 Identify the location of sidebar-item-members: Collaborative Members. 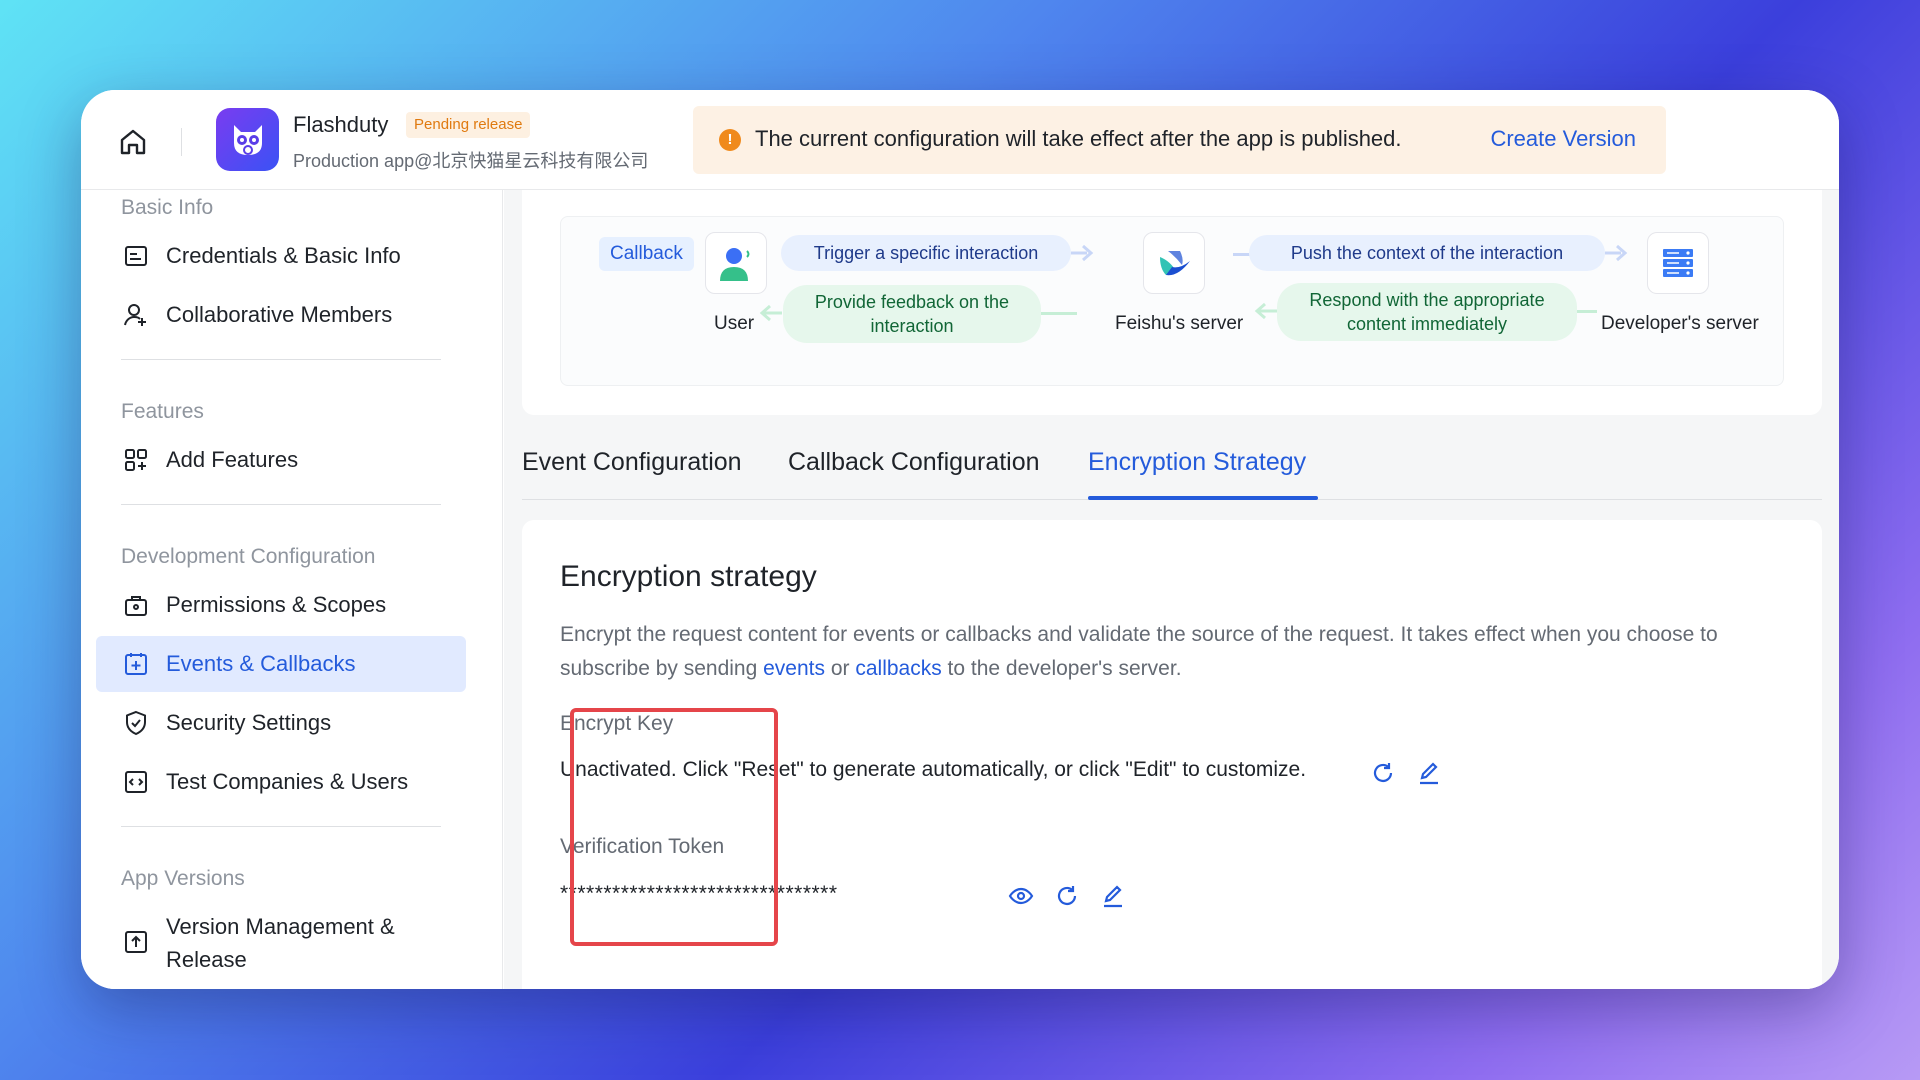
(281, 315).